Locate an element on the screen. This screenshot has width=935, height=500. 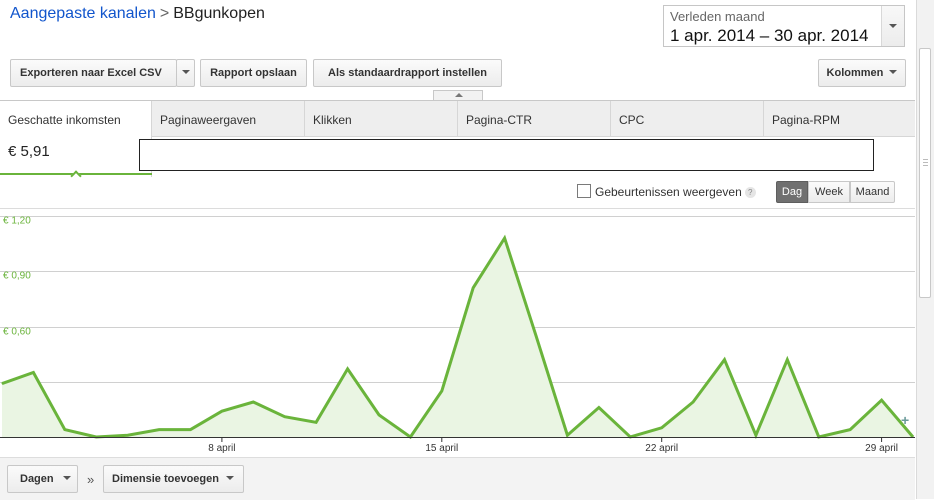
save-report-label: Rapport opslaan is located at coordinates (253, 73).